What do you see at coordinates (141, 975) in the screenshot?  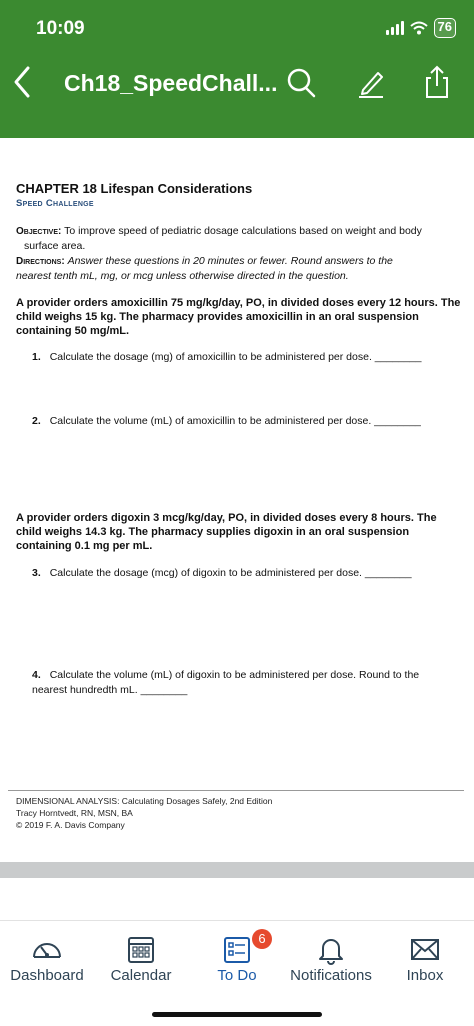 I see `tab-label: Calendar` at bounding box center [141, 975].